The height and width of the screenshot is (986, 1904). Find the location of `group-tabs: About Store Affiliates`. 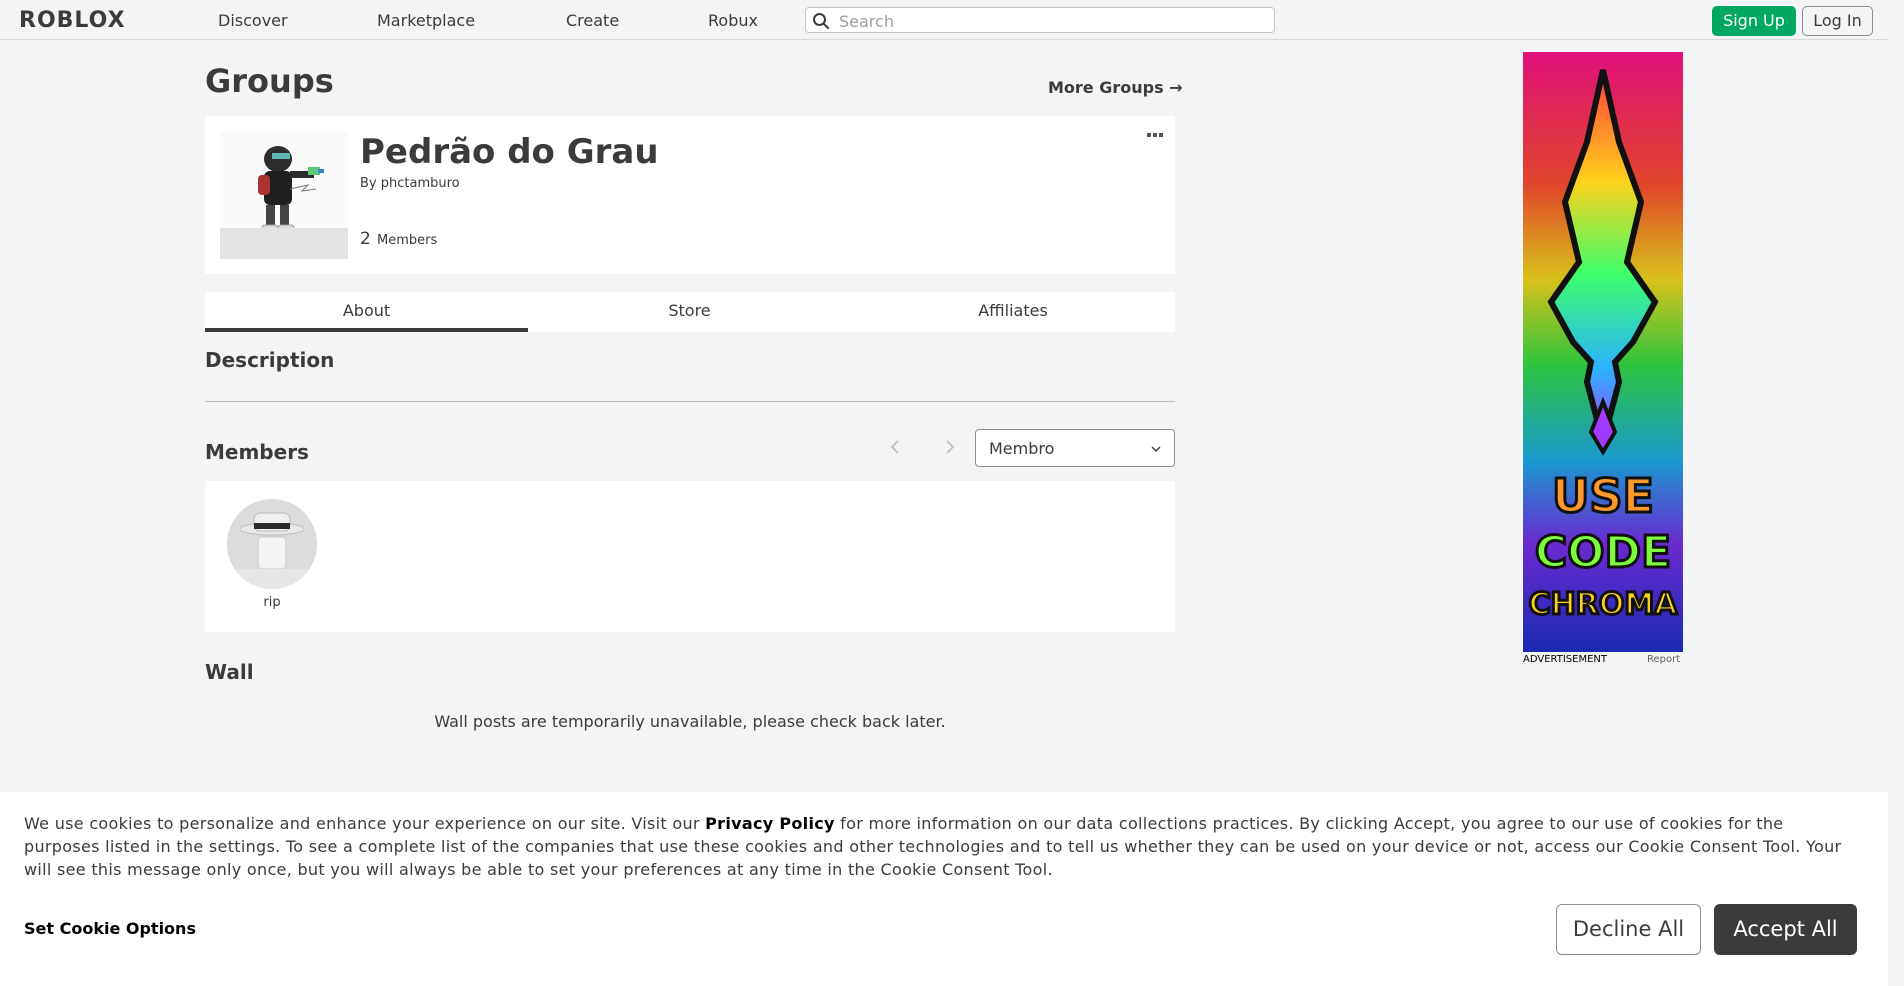

group-tabs: About Store Affiliates is located at coordinates (690, 312).